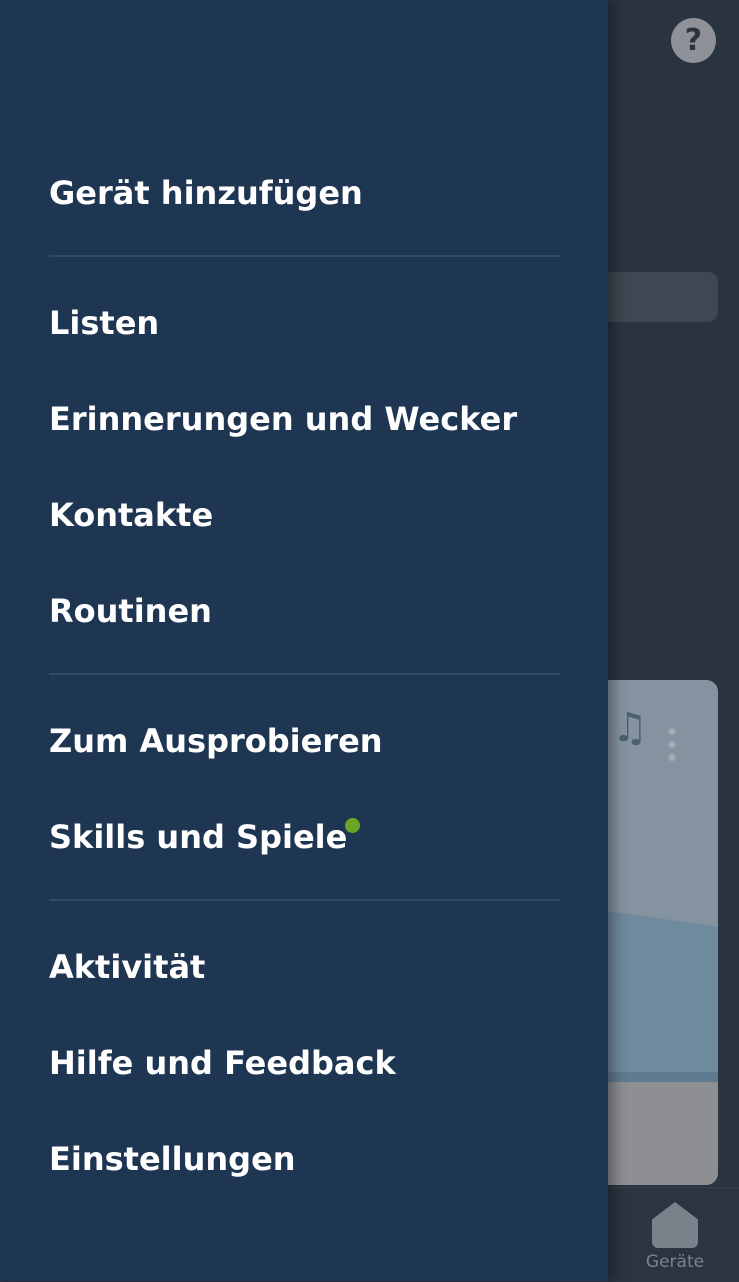  Describe the element at coordinates (104, 323) in the screenshot. I see `menu-item-lists: Listen` at that location.